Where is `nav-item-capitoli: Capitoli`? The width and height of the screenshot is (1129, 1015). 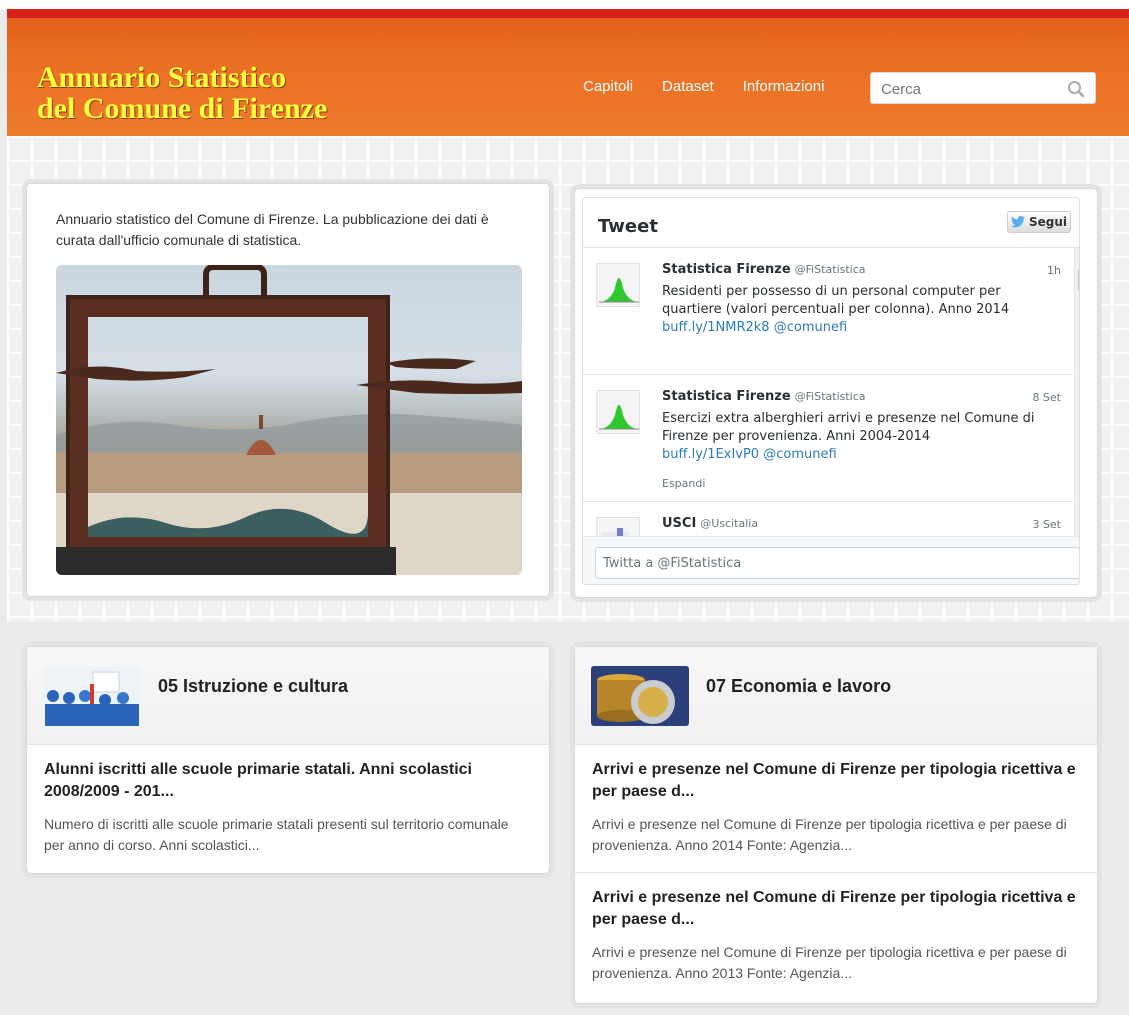
nav-item-capitoli: Capitoli is located at coordinates (608, 86).